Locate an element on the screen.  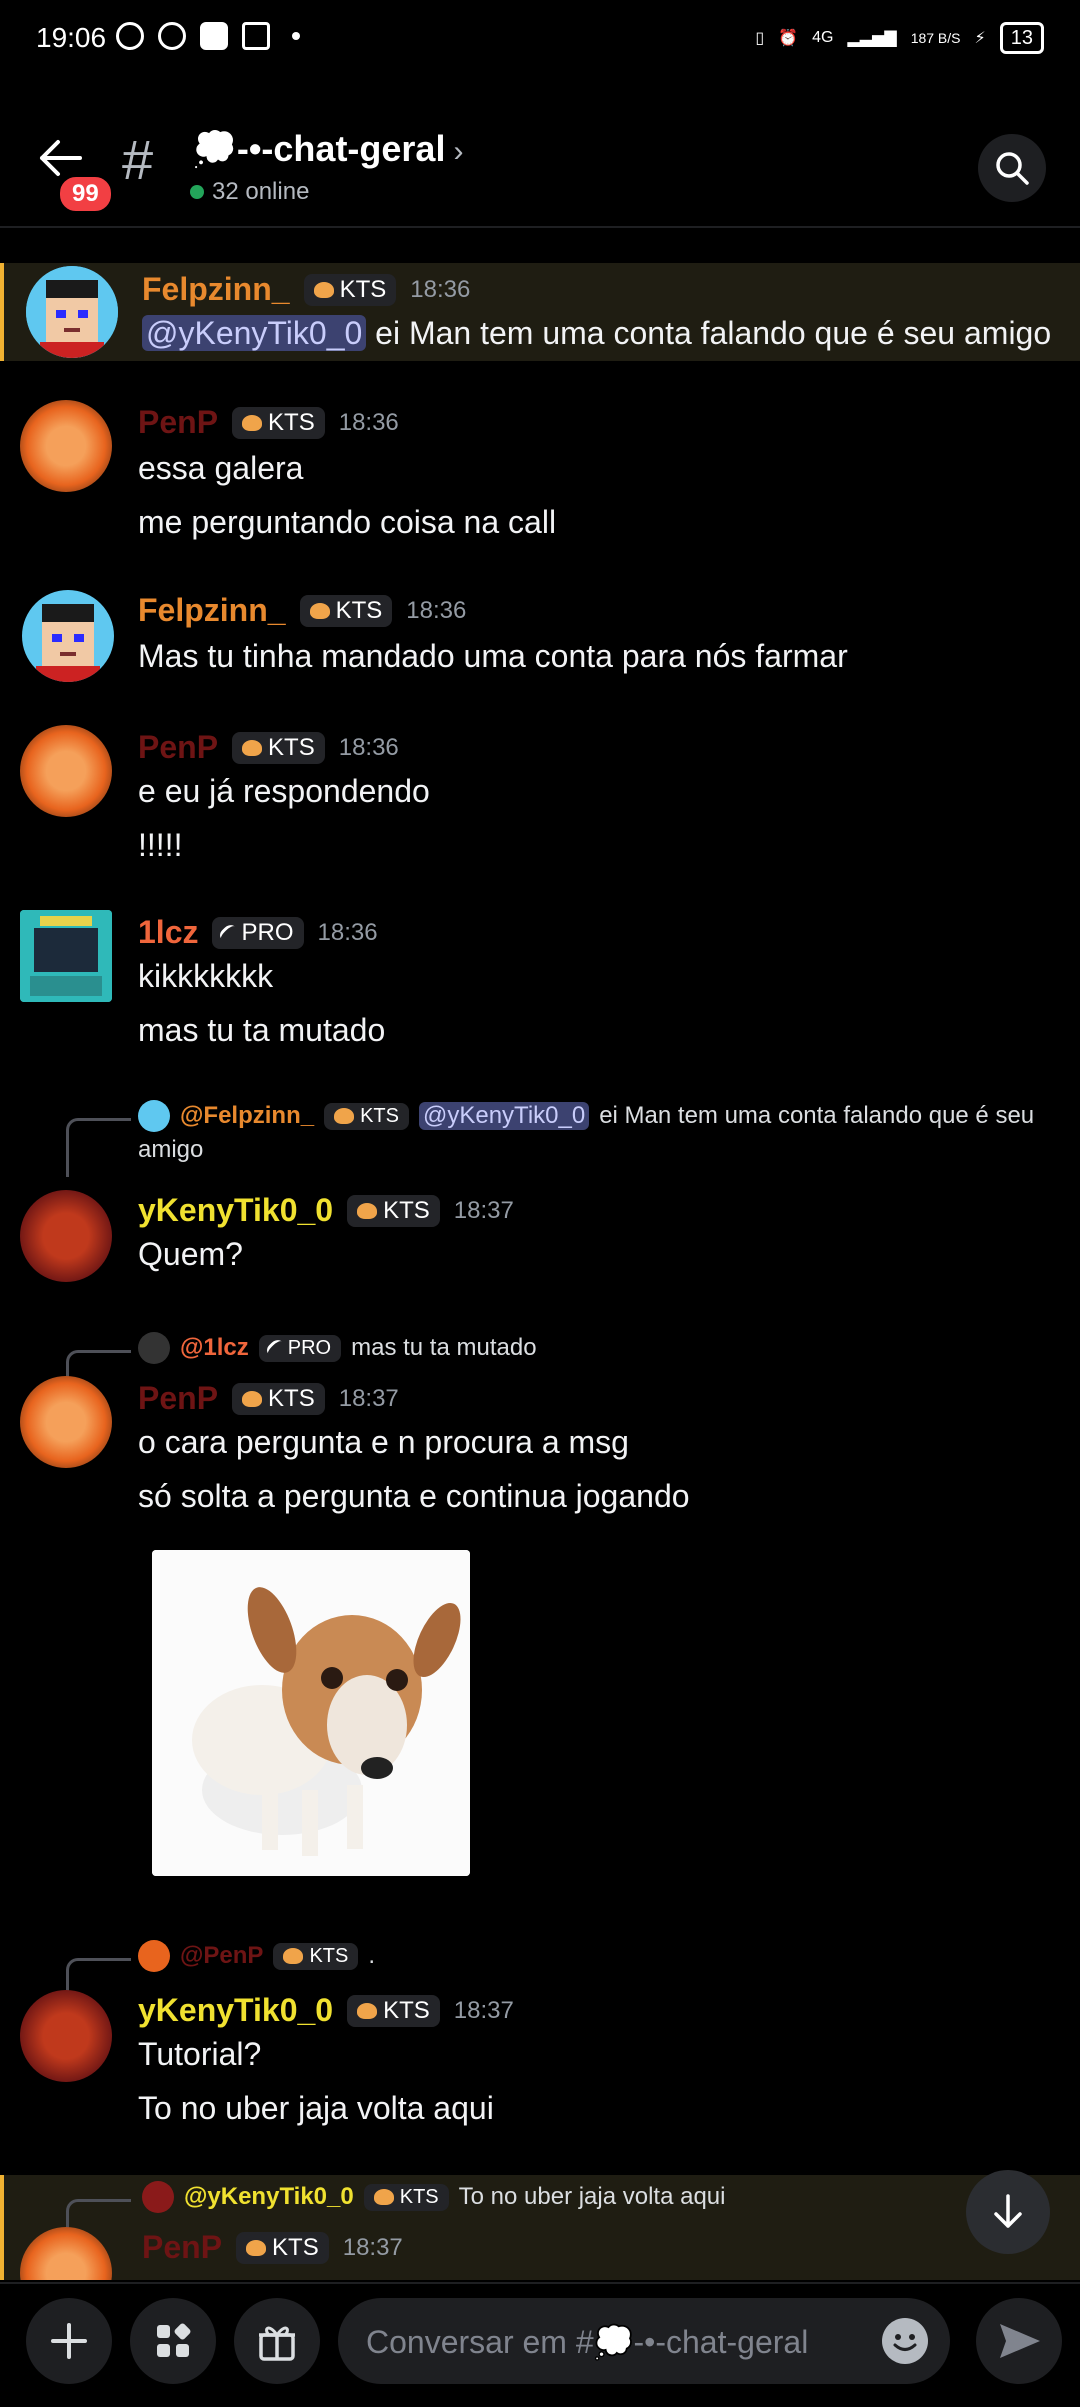
online-count: 32 online is located at coordinates (249, 192).